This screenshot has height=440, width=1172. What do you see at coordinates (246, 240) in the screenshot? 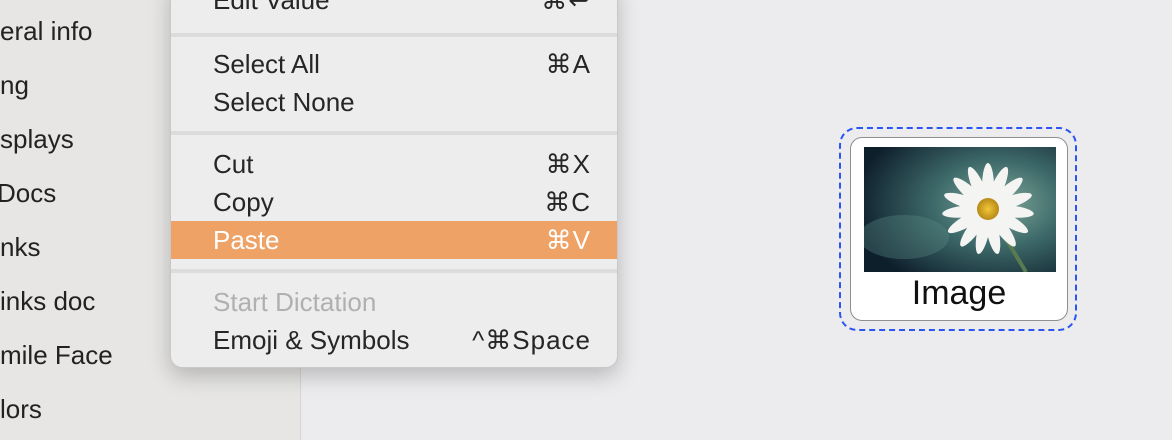
I see `menu-item-label: Paste` at bounding box center [246, 240].